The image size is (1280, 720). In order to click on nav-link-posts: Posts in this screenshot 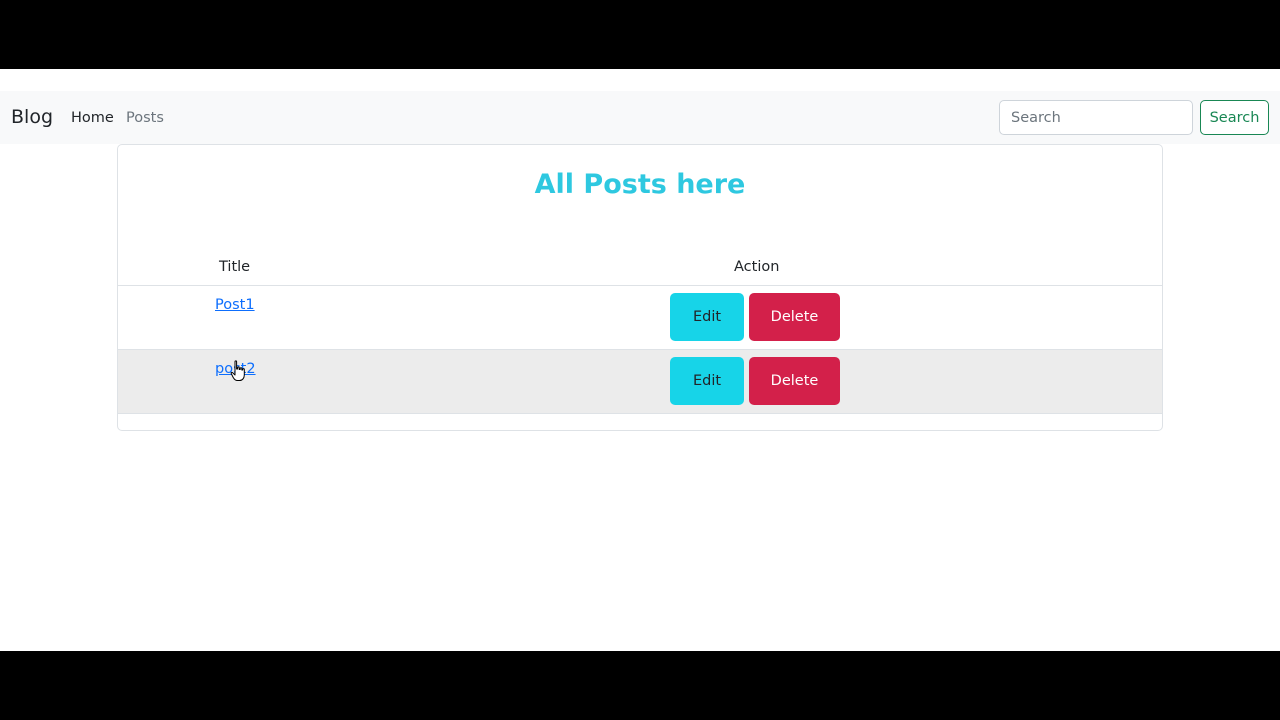, I will do `click(145, 118)`.